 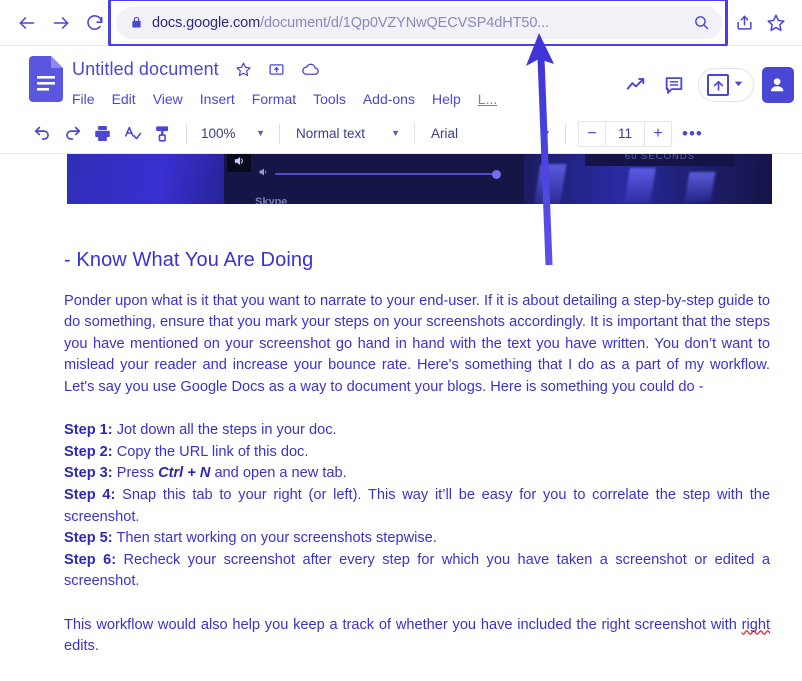 I want to click on menu-item-help: Help, so click(x=446, y=99).